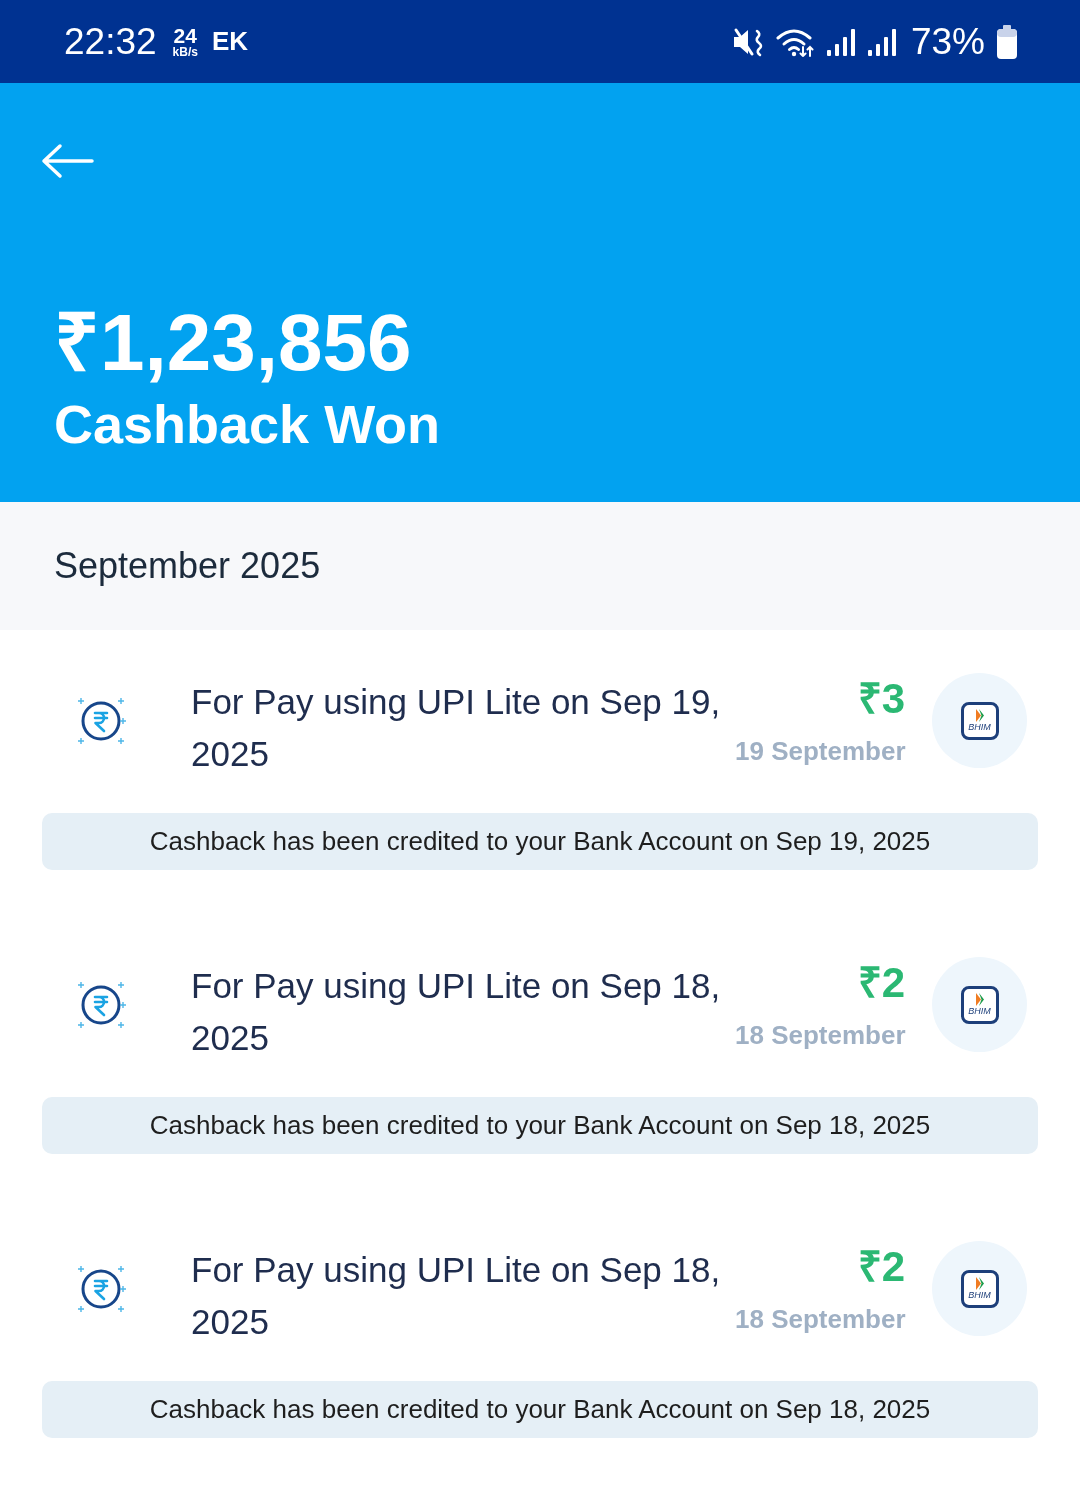  Describe the element at coordinates (230, 41) in the screenshot. I see `carrier-label: EK` at that location.